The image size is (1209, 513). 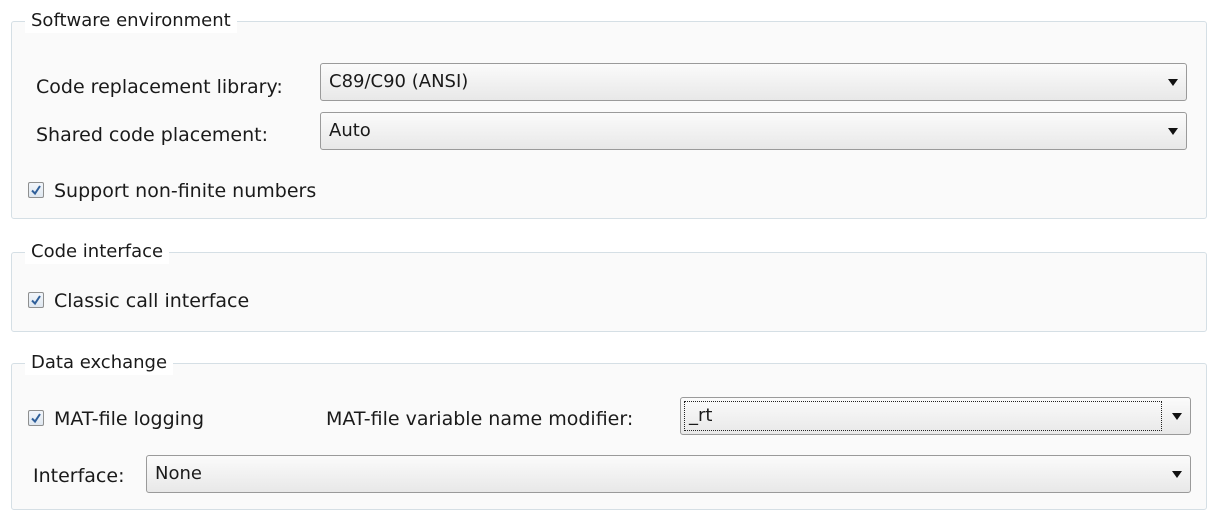 What do you see at coordinates (97, 252) in the screenshot?
I see `group-title-code-interface: Code interface` at bounding box center [97, 252].